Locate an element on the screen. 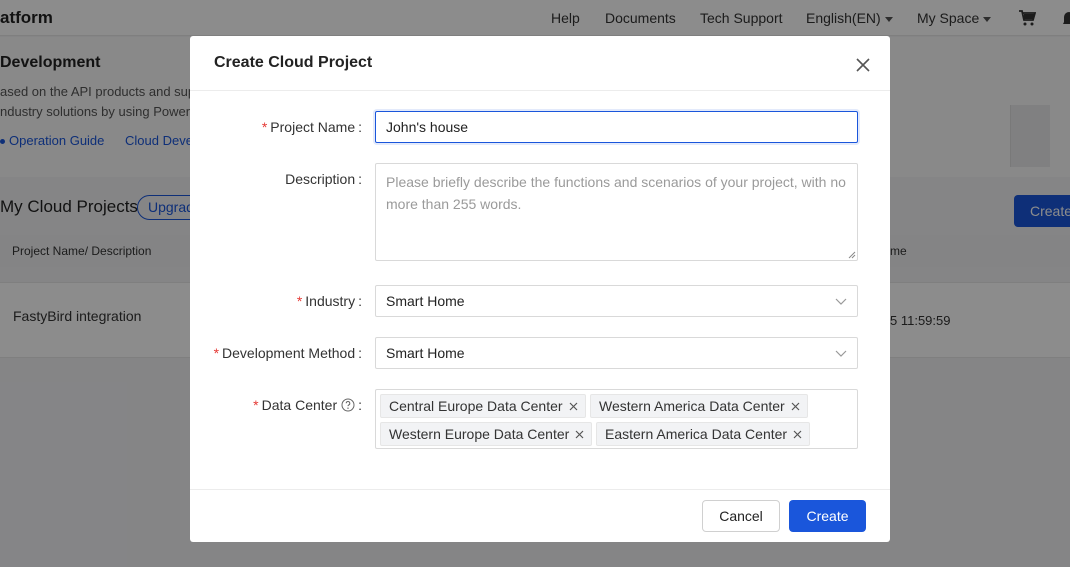  development-method-selected-value: Smart Home is located at coordinates (425, 353).